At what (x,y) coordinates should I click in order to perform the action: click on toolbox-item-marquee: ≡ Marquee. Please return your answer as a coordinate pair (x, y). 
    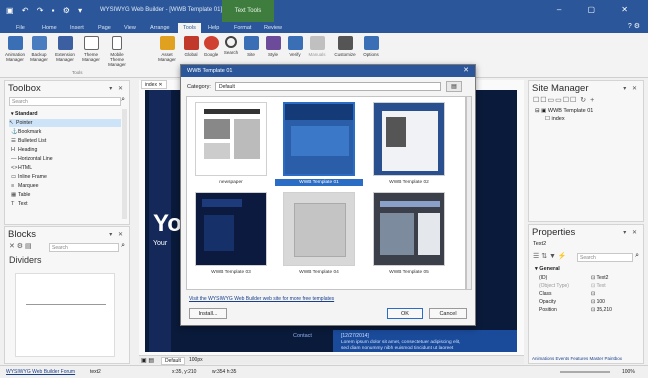
    Looking at the image, I should click on (24, 186).